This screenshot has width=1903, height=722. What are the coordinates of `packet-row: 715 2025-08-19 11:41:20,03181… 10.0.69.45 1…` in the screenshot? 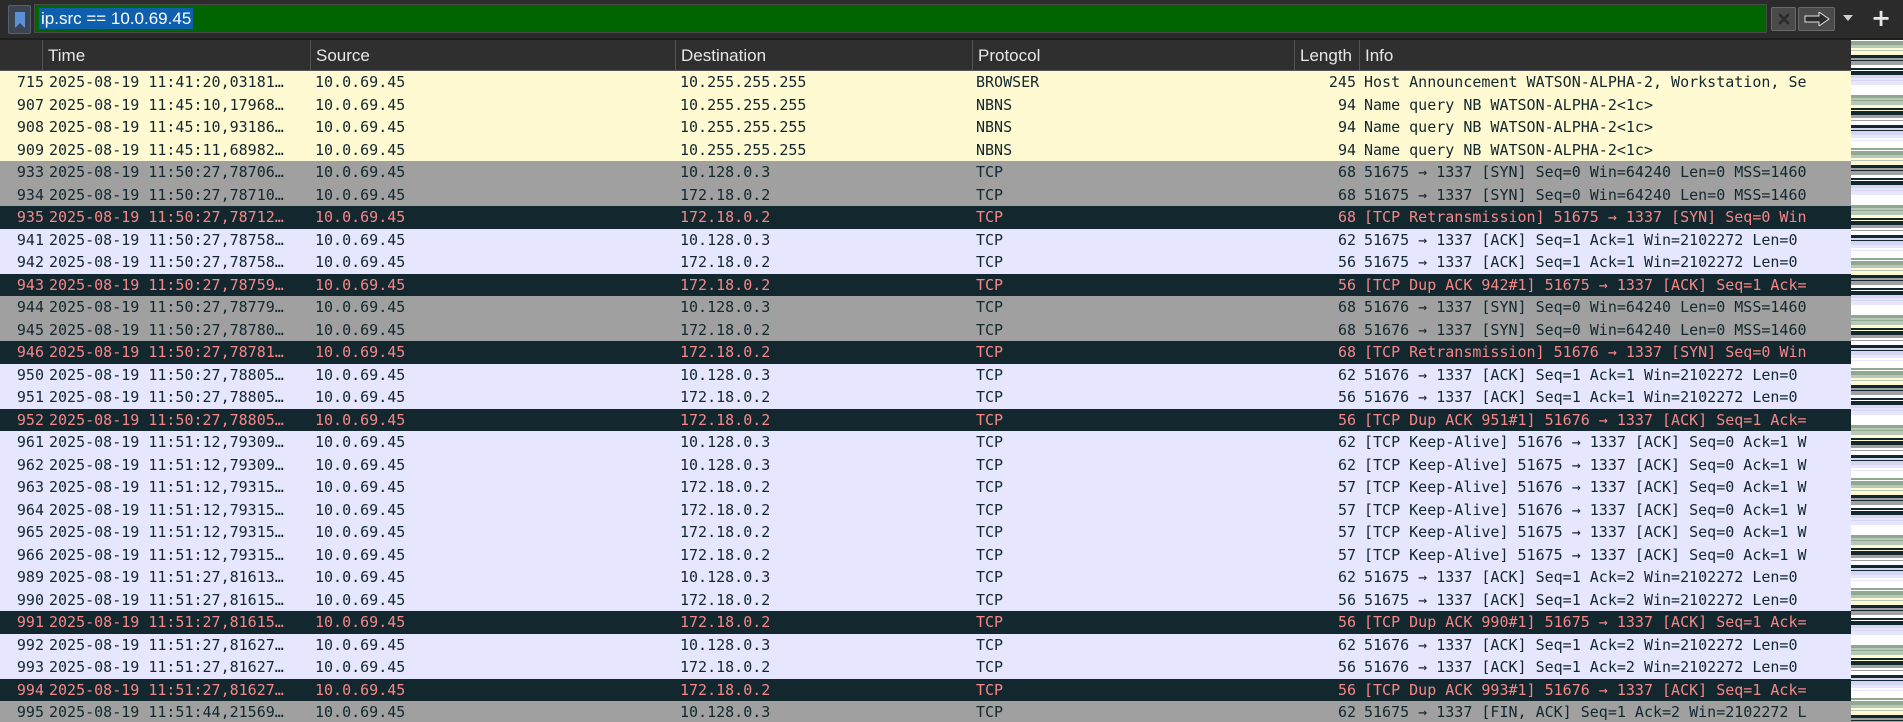 It's located at (925, 82).